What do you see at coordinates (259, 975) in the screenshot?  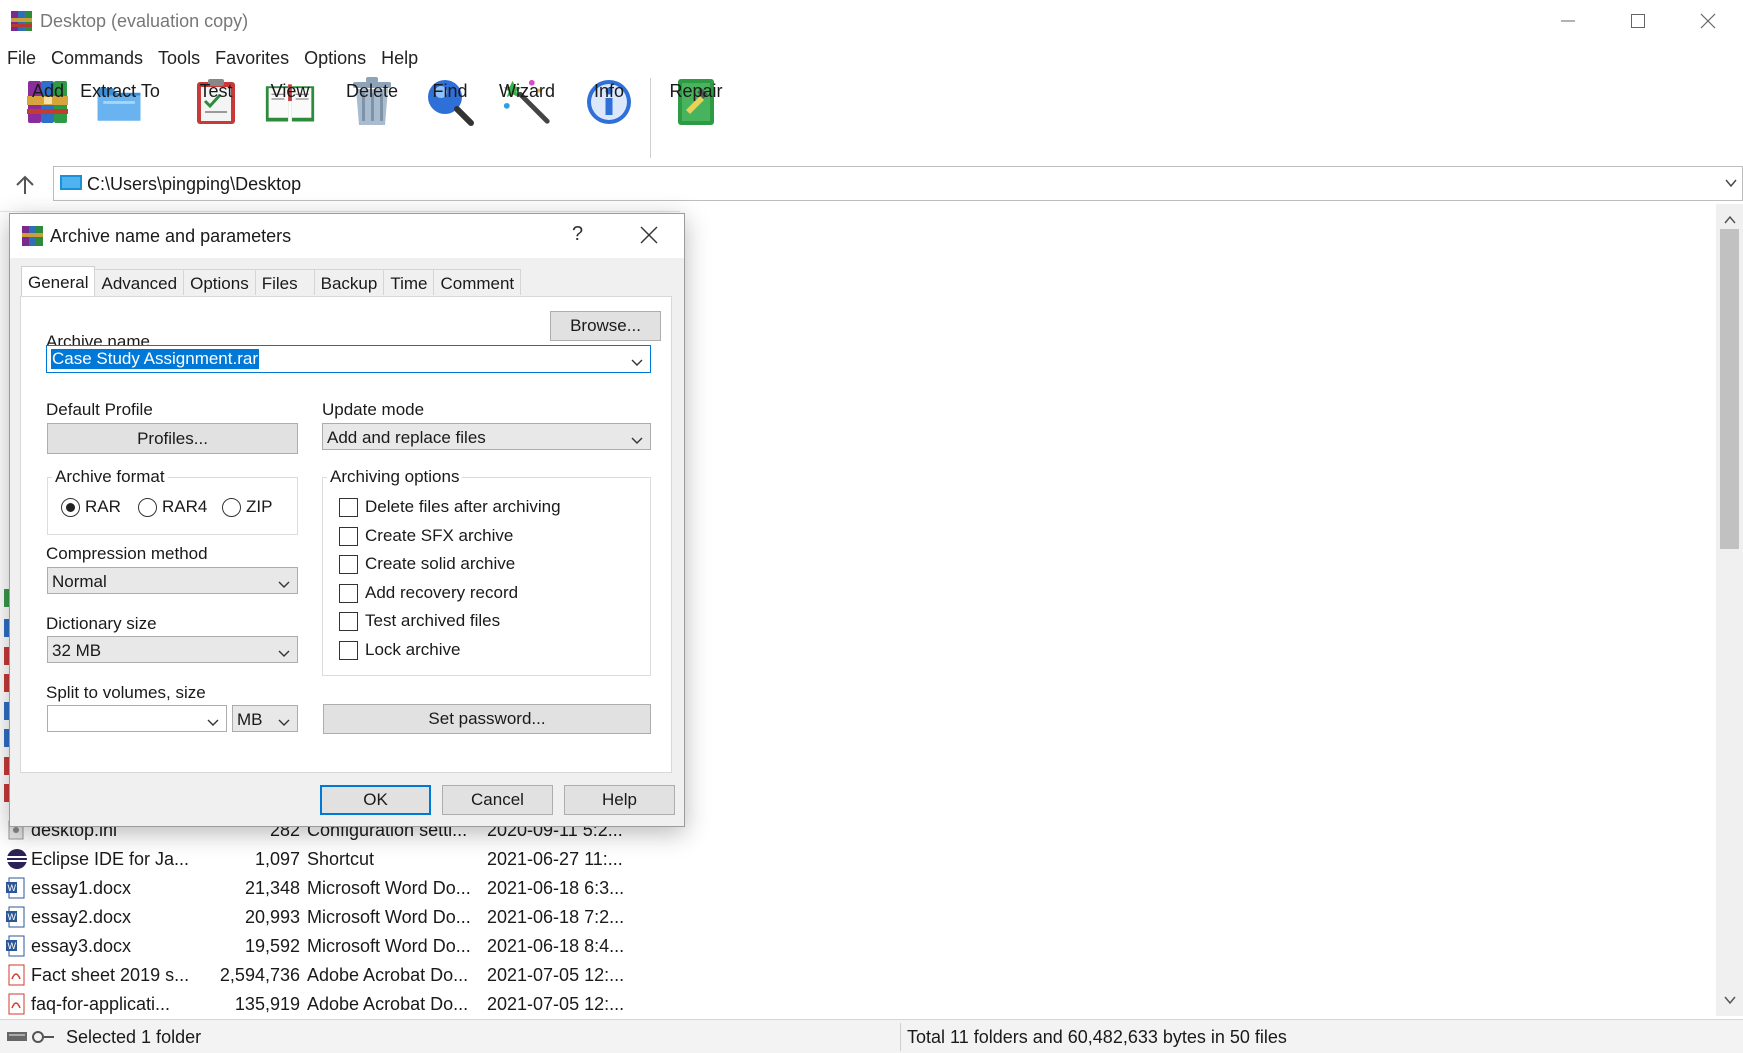 I see `file-size: 2,594,736` at bounding box center [259, 975].